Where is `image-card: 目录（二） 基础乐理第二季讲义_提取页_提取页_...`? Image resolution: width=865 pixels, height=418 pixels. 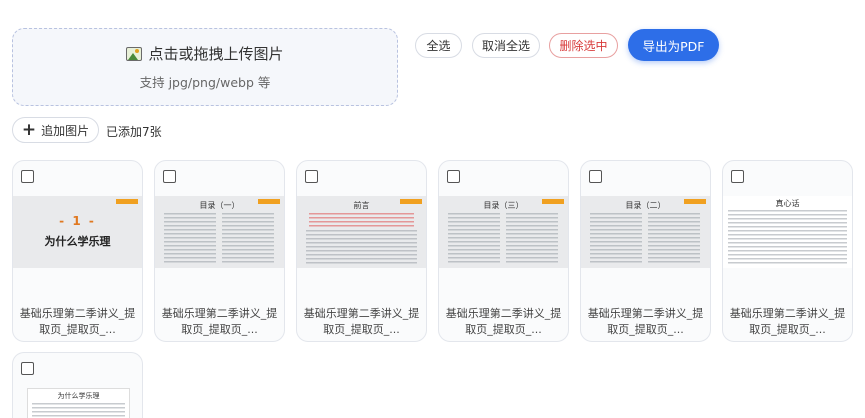
image-card: 目录（二） 基础乐理第二季讲义_提取页_提取页_... is located at coordinates (645, 251).